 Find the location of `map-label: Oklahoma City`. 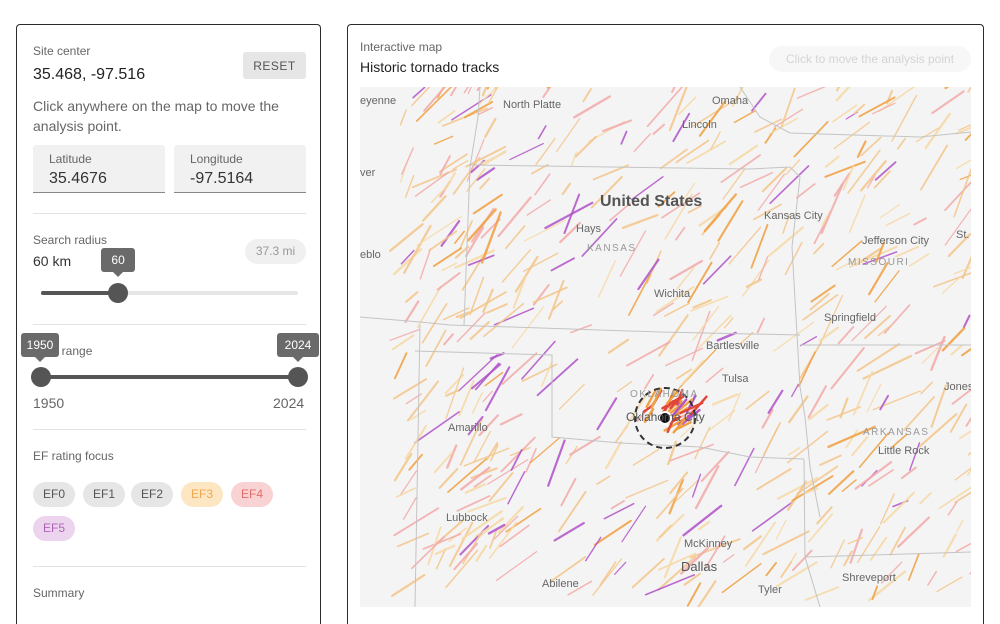

map-label: Oklahoma City is located at coordinates (665, 417).